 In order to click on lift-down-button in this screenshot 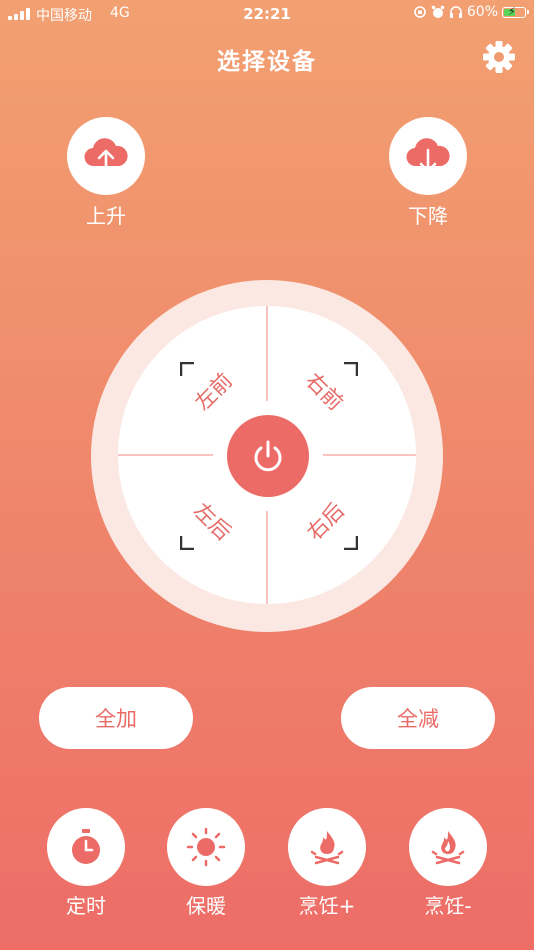, I will do `click(428, 156)`.